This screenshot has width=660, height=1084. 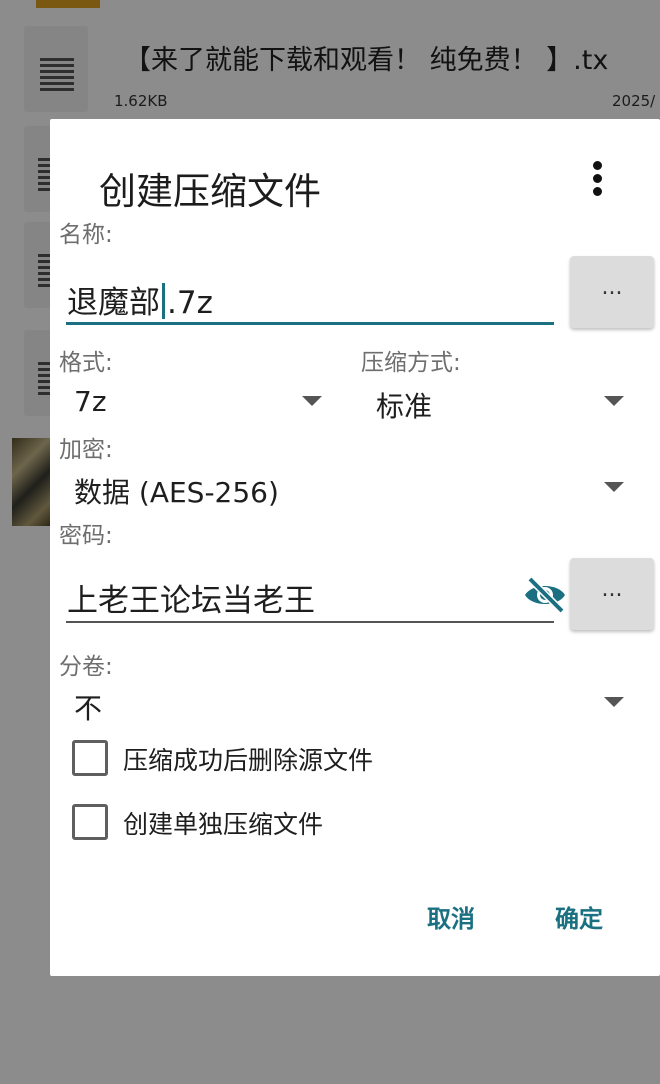 I want to click on separate-archives-label: 创建单独压缩文件, so click(x=223, y=824).